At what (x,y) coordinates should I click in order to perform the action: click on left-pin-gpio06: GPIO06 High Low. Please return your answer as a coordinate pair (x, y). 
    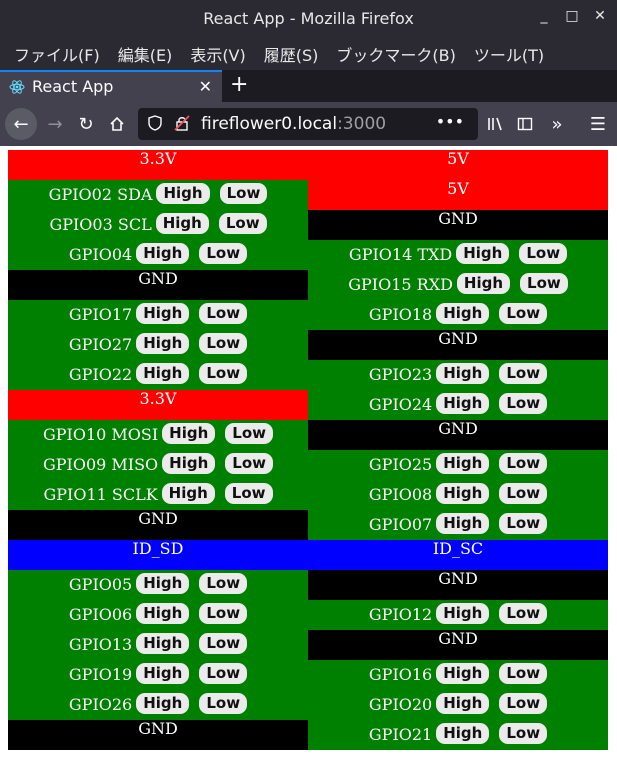
    Looking at the image, I should click on (158, 615).